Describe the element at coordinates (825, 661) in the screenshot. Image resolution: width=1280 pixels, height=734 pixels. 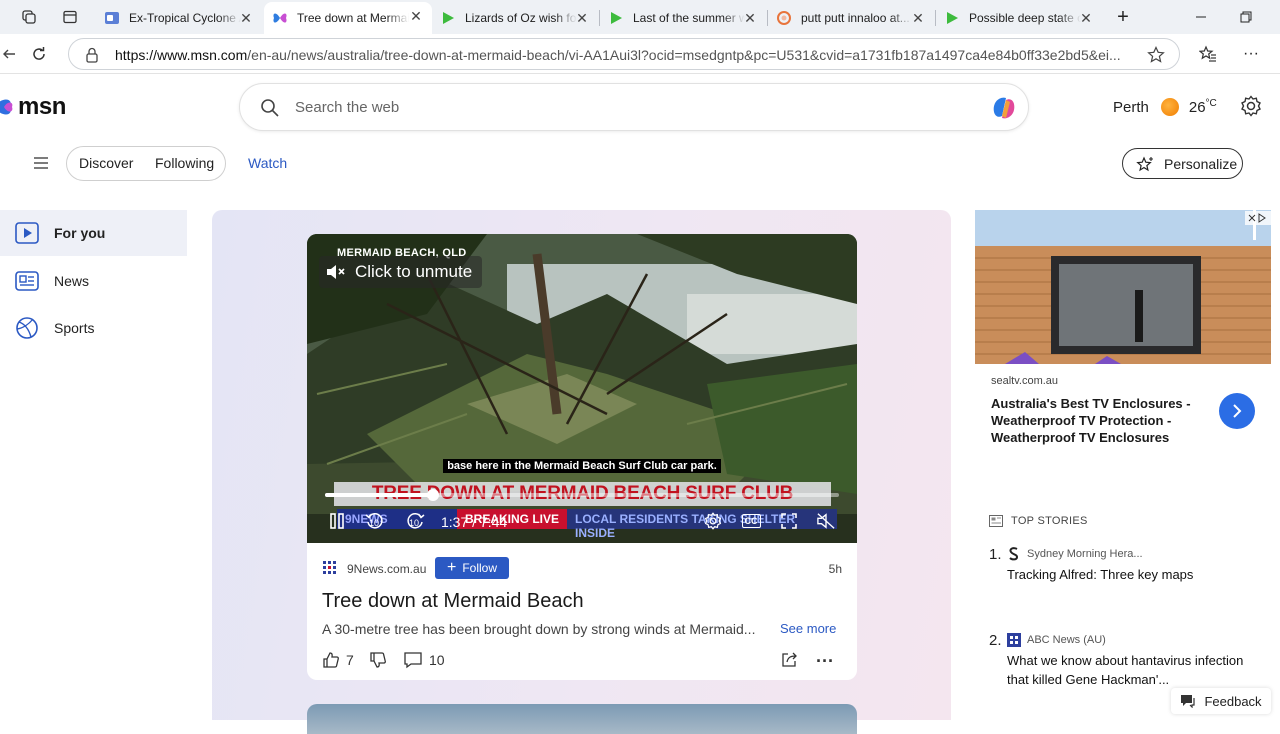
I see `more-options-icon: ···` at that location.